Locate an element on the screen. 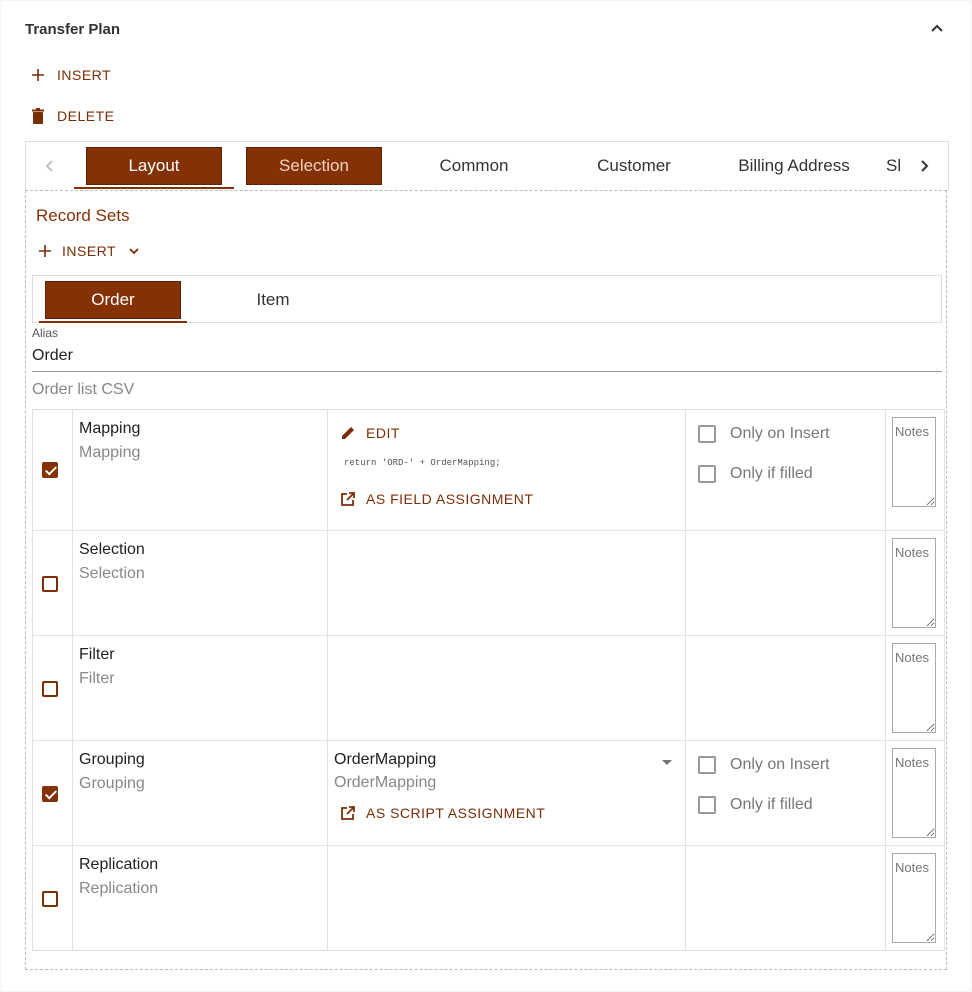 This screenshot has height=992, width=972. delete-button: DELETE is located at coordinates (72, 116).